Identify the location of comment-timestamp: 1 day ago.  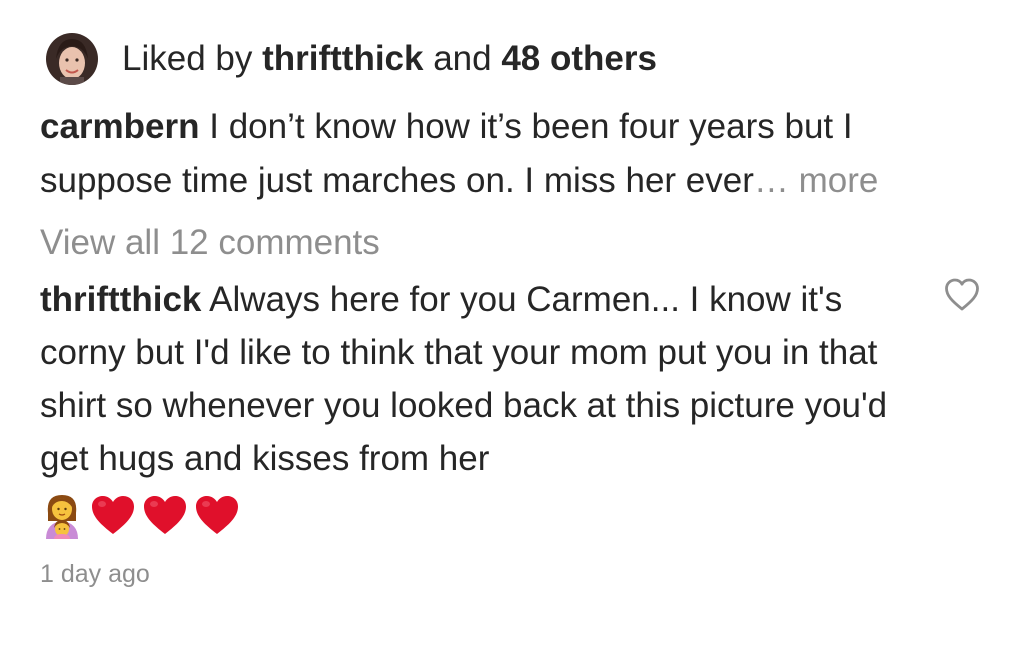
(95, 574).